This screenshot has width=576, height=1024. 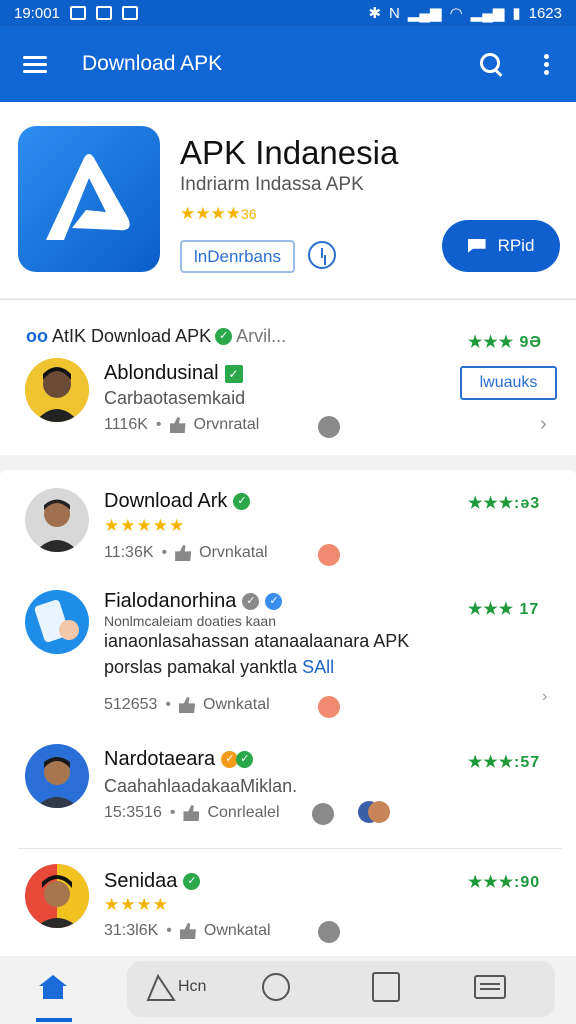 I want to click on status-time: 19:001, so click(x=37, y=13).